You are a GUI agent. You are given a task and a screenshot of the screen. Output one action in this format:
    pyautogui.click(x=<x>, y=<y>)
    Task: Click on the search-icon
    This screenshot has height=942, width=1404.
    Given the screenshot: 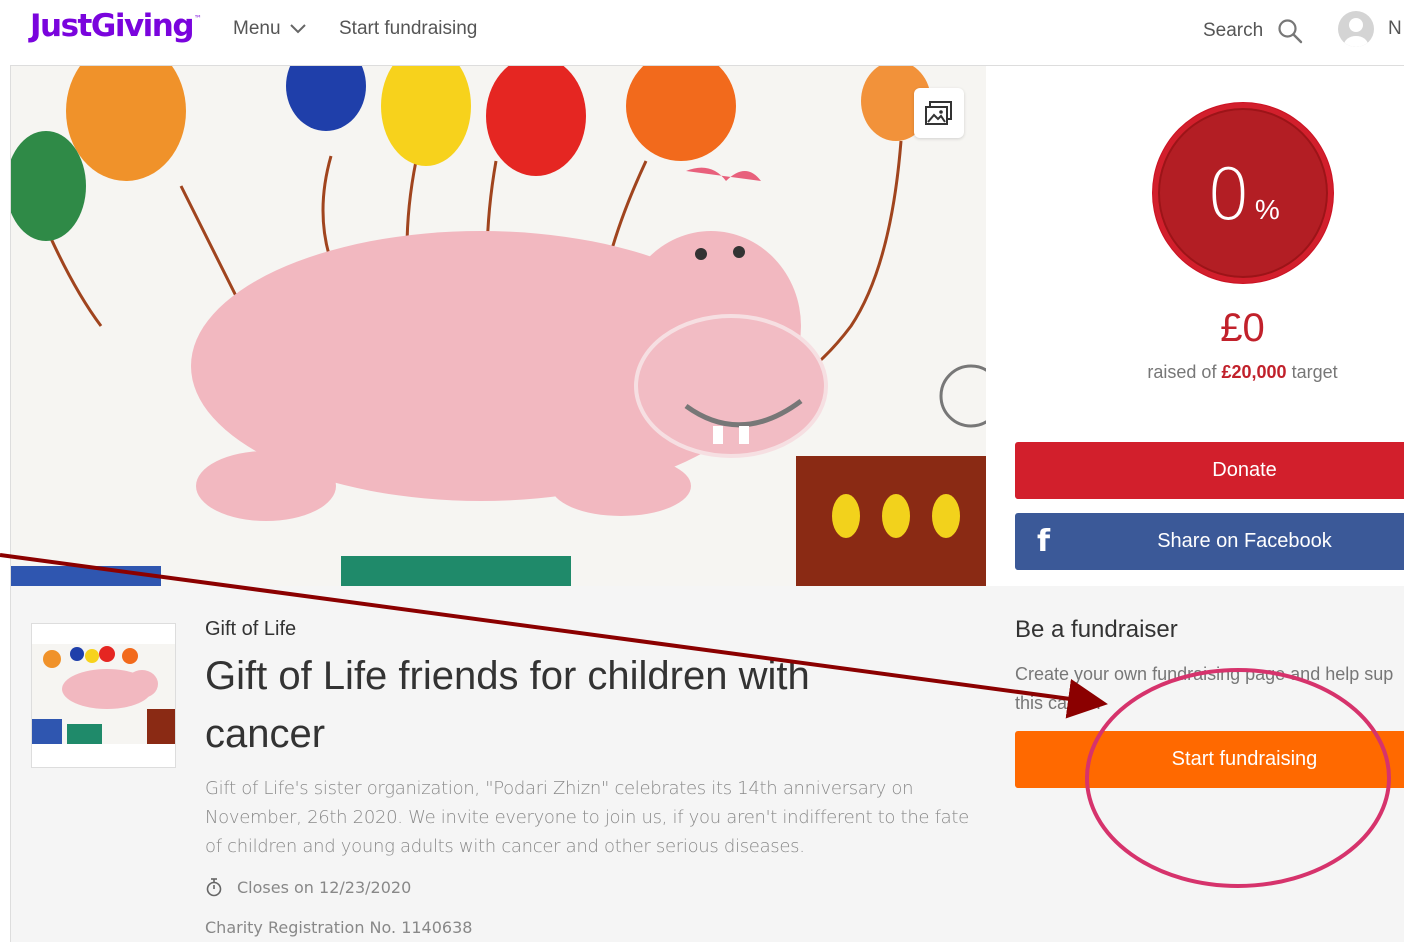 What is the action you would take?
    pyautogui.click(x=1290, y=31)
    